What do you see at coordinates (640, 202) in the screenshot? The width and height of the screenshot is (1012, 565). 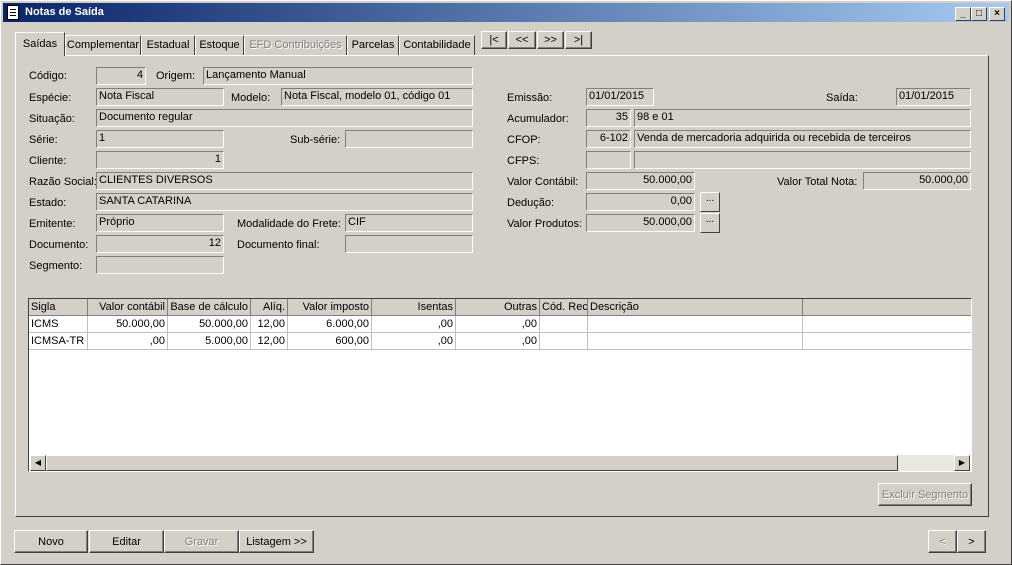 I see `deducao-field: 0,00` at bounding box center [640, 202].